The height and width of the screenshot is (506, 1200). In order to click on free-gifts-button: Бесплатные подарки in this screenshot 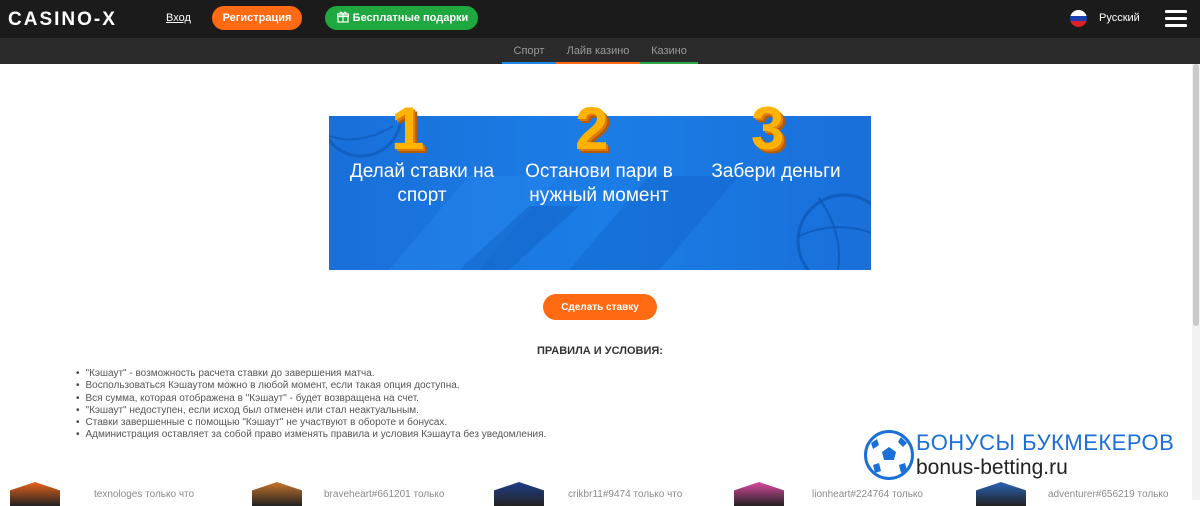, I will do `click(401, 18)`.